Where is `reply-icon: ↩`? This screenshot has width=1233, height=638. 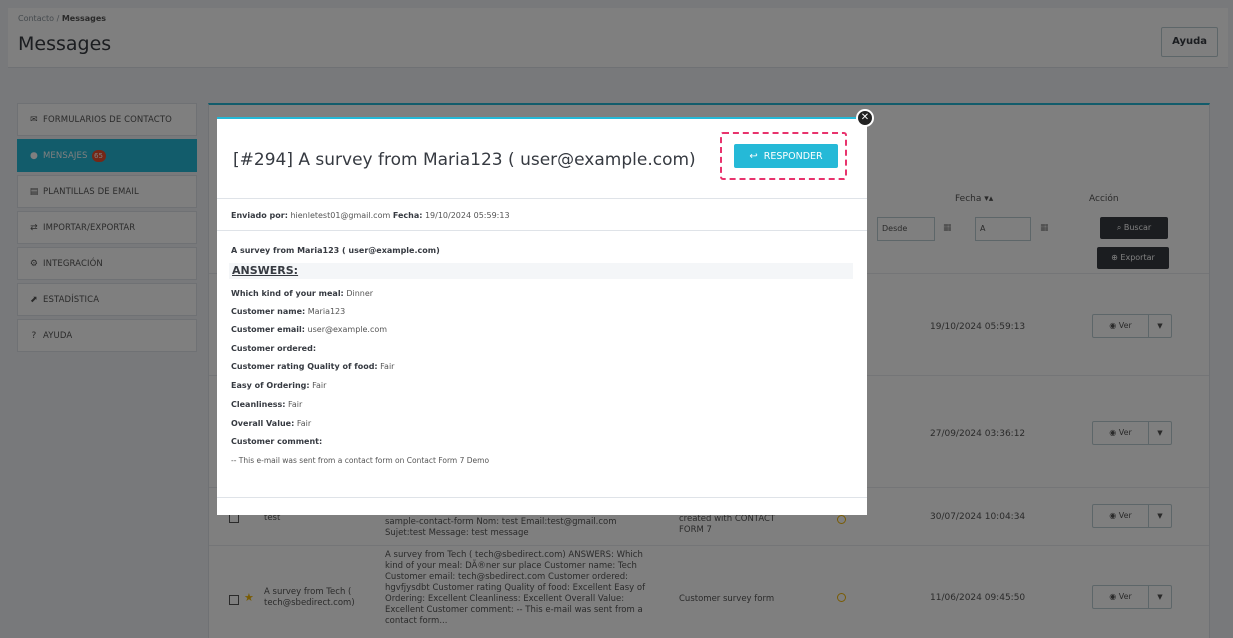 reply-icon: ↩ is located at coordinates (753, 156).